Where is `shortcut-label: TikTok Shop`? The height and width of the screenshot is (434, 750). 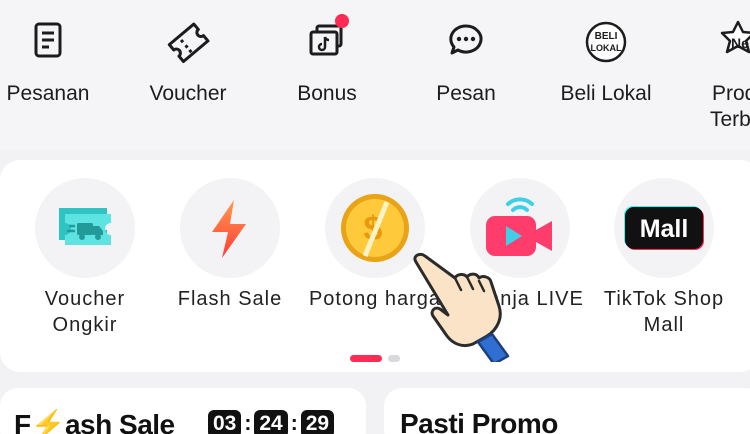 shortcut-label: TikTok Shop is located at coordinates (664, 299).